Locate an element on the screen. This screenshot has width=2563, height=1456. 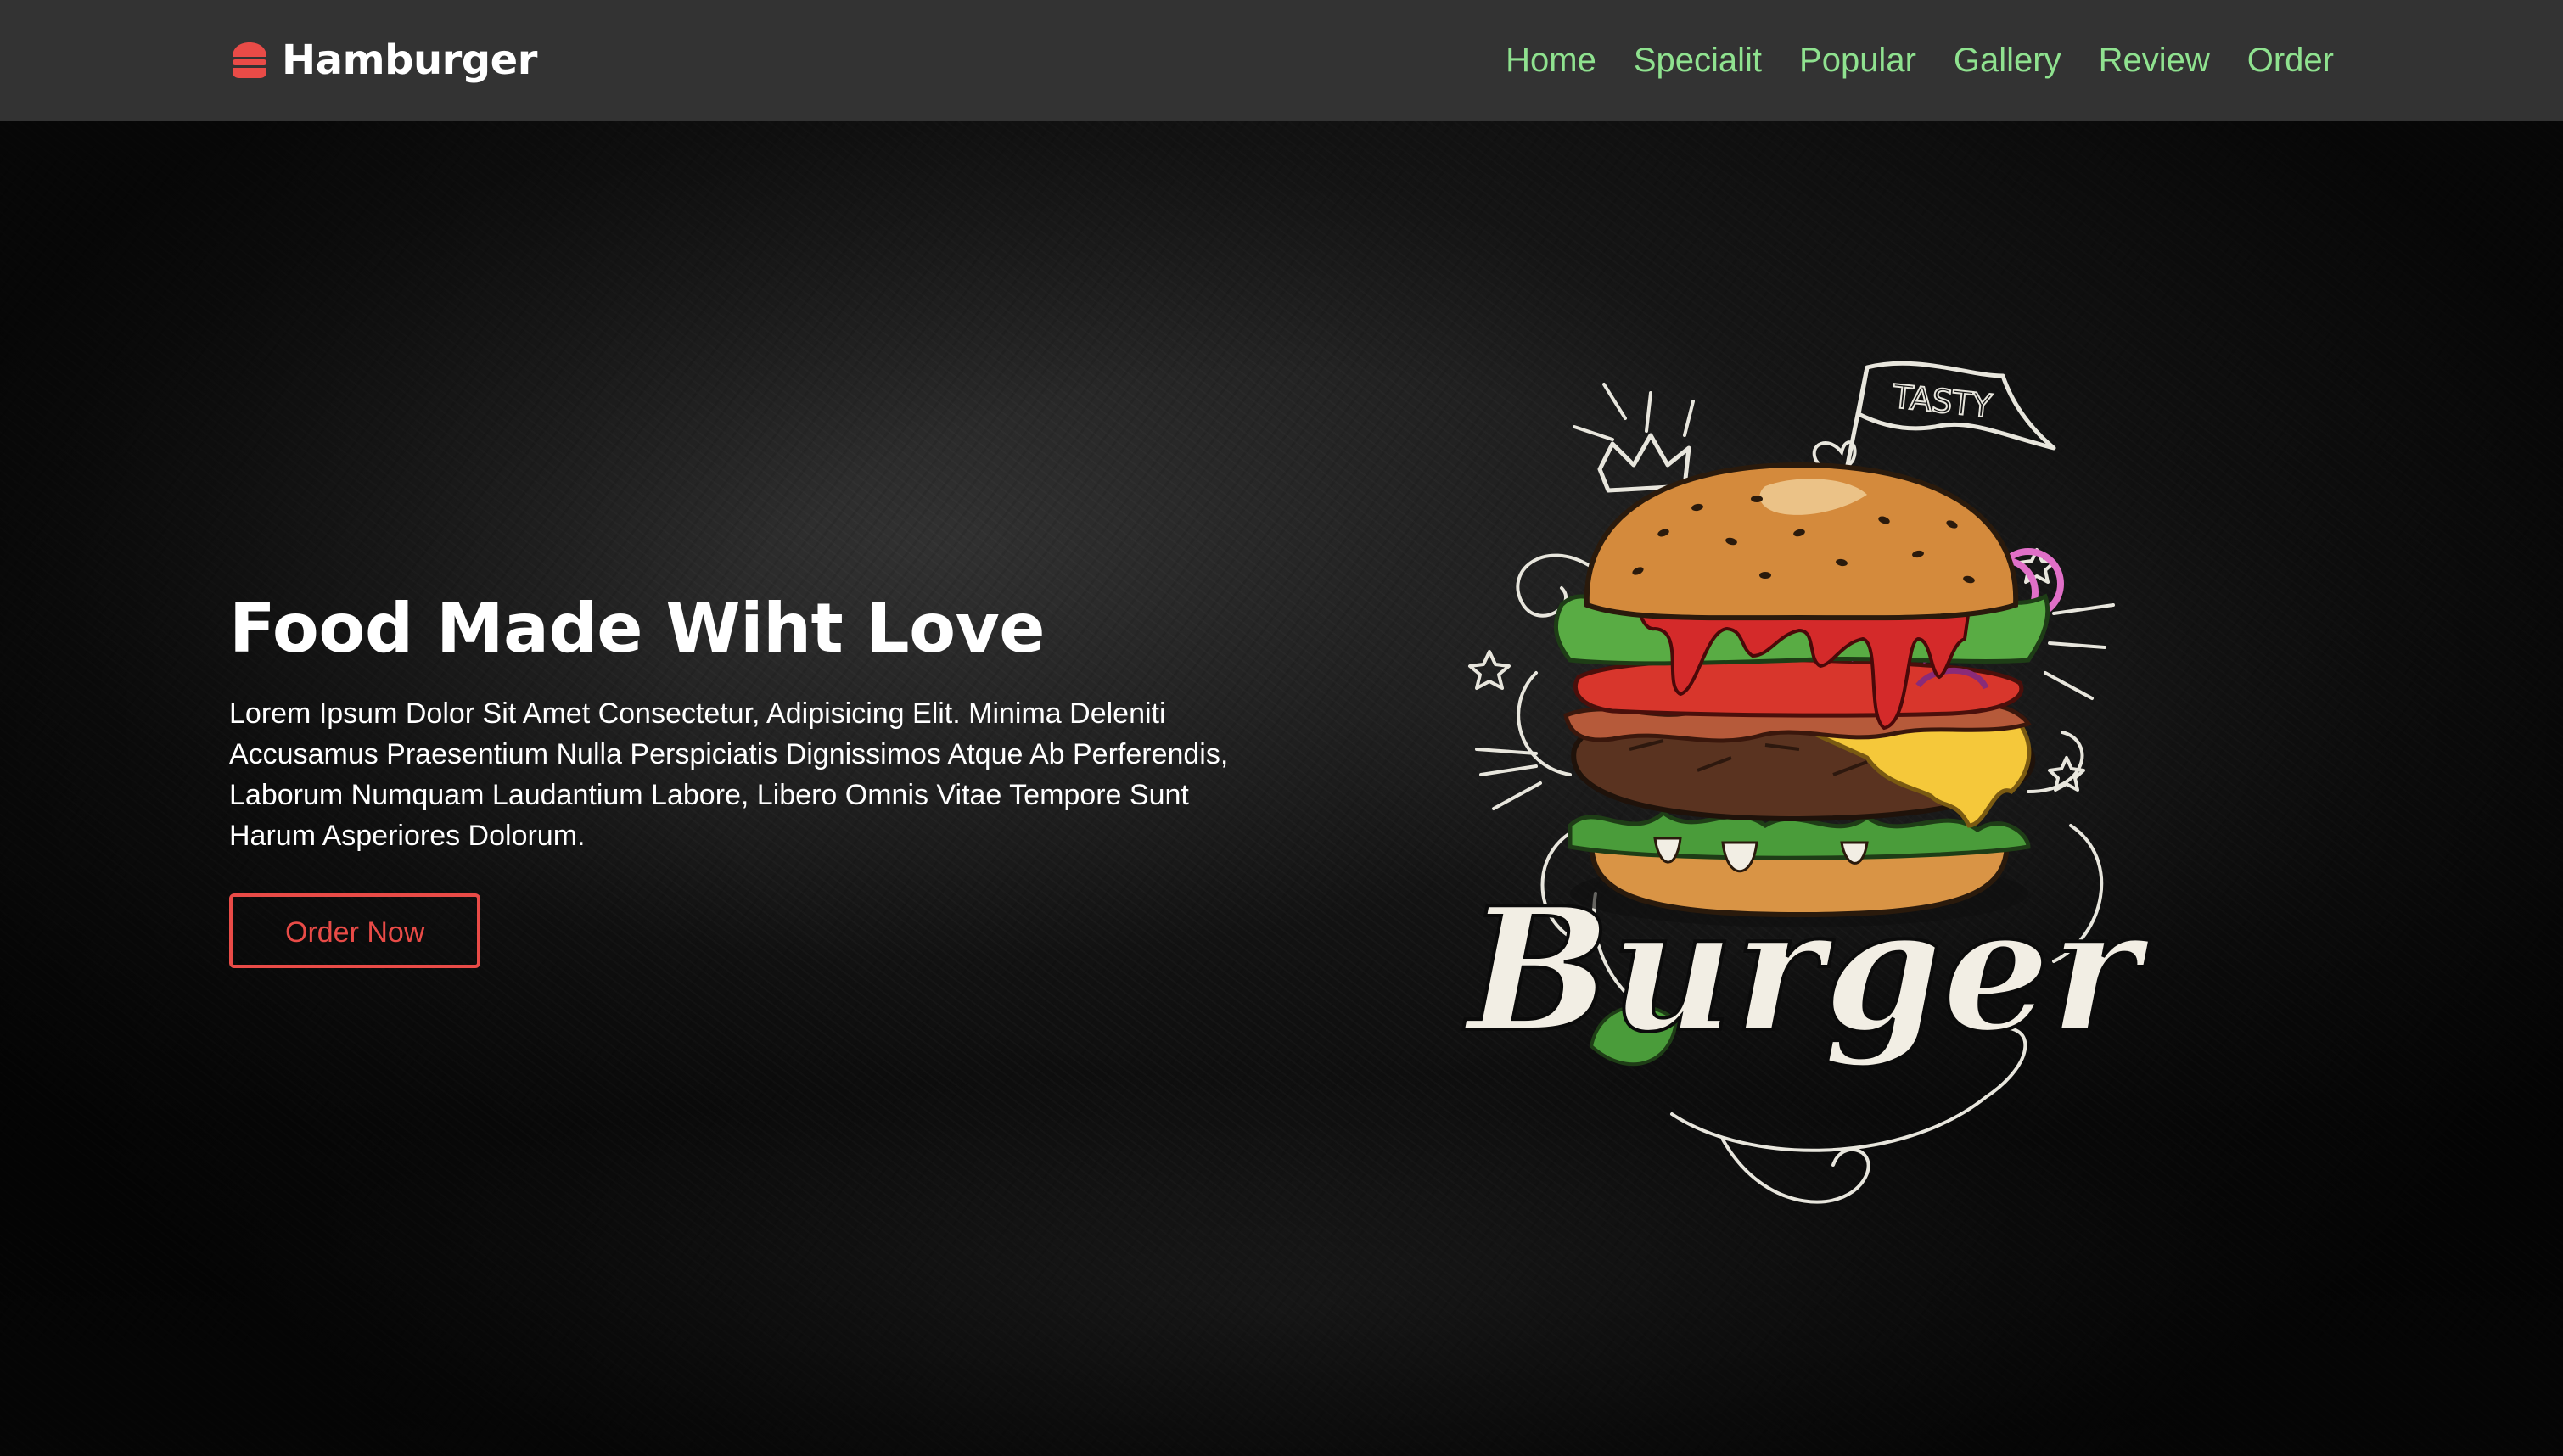
burger-script-text: Burger is located at coordinates (1807, 971).